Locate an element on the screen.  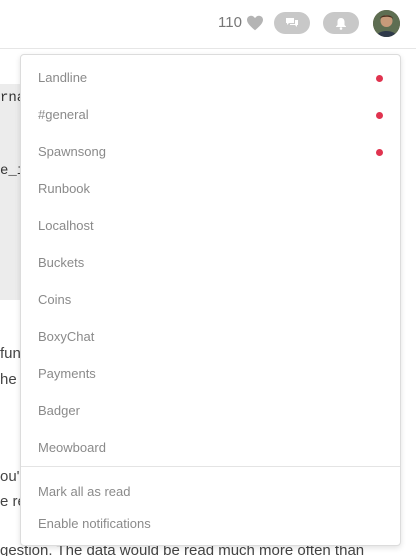
channel-item-landline: Landline is located at coordinates (210, 77).